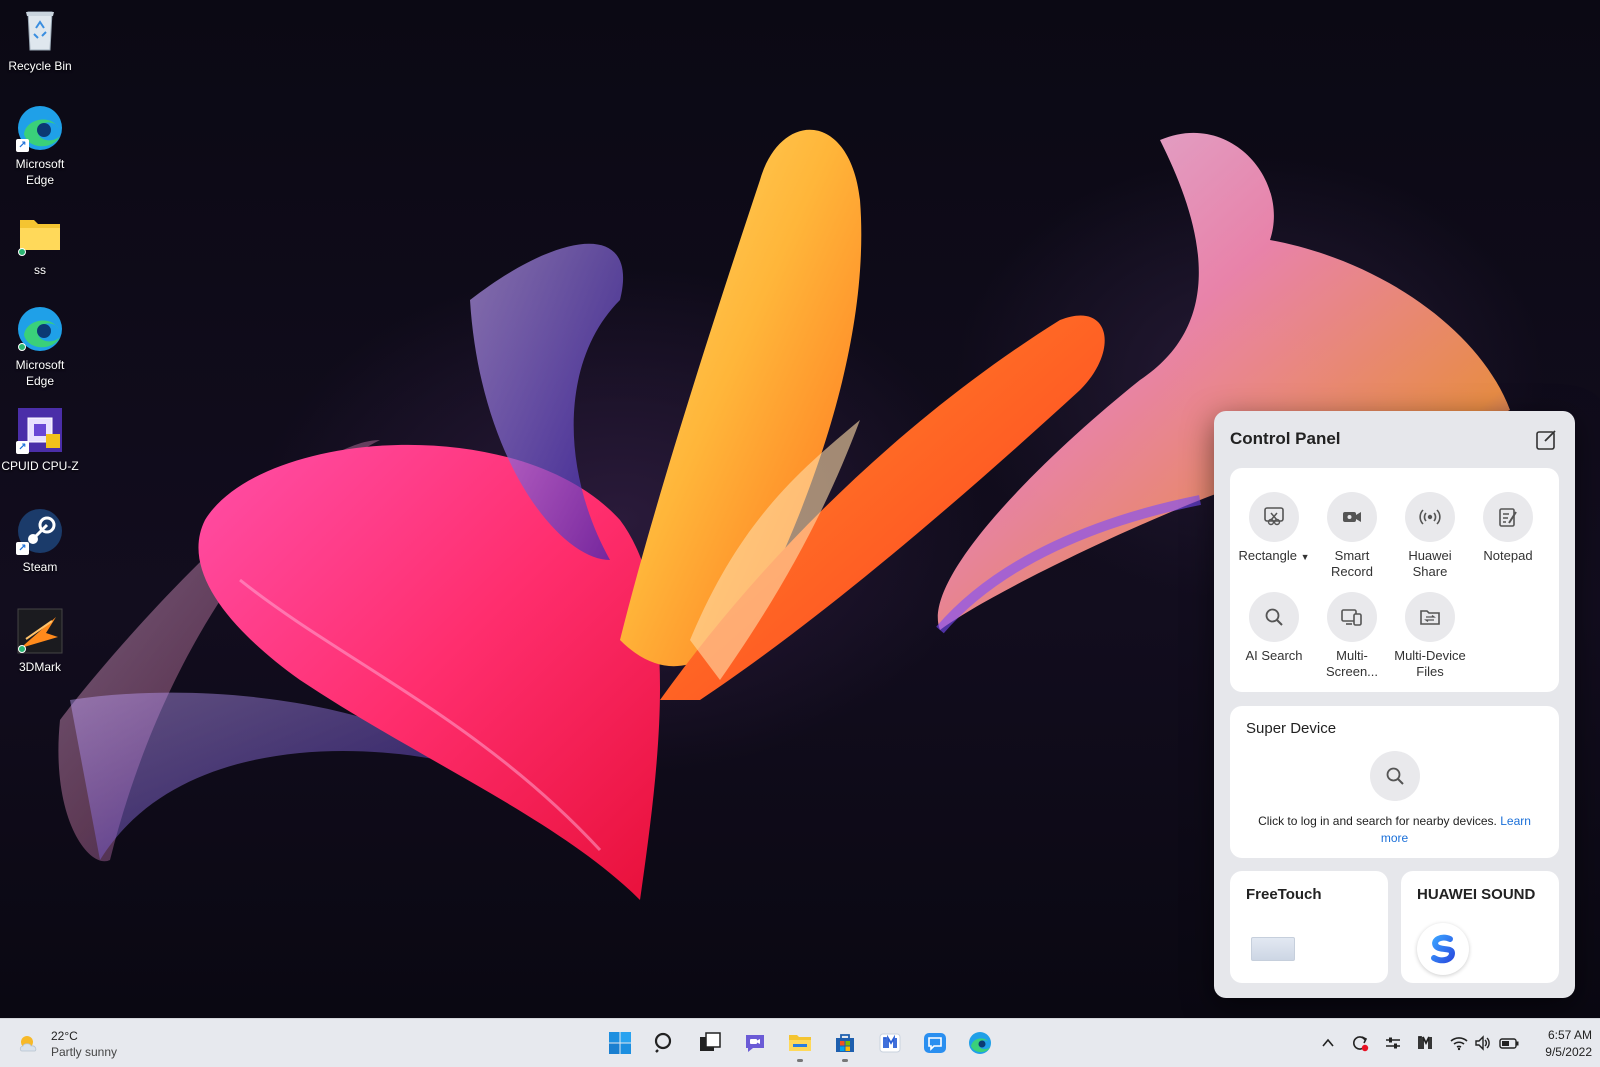 This screenshot has width=1600, height=1067. I want to click on desktop-icon-recycle-bin: Recycle Bin, so click(40, 40).